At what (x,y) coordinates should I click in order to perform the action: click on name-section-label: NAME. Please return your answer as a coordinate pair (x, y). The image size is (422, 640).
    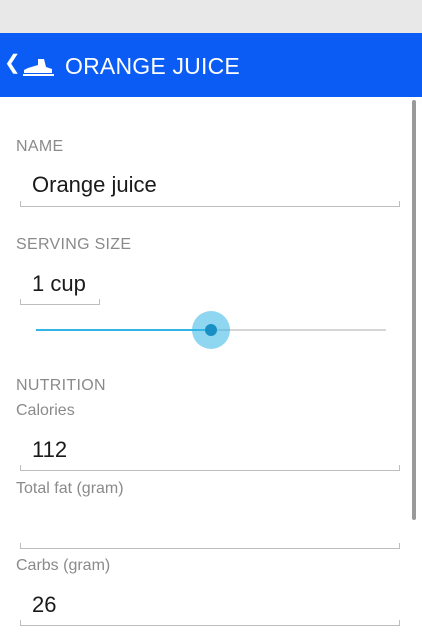
    Looking at the image, I should click on (40, 146).